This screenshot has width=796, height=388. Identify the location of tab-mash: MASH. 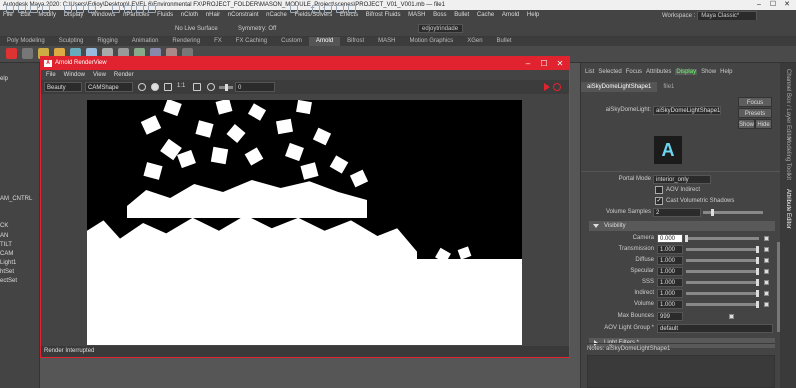
(386, 41).